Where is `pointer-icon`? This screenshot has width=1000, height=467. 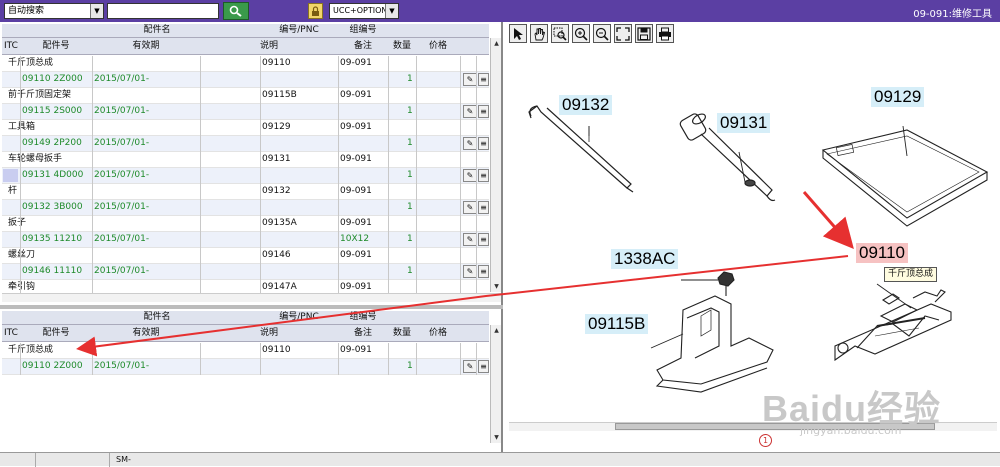 pointer-icon is located at coordinates (518, 33).